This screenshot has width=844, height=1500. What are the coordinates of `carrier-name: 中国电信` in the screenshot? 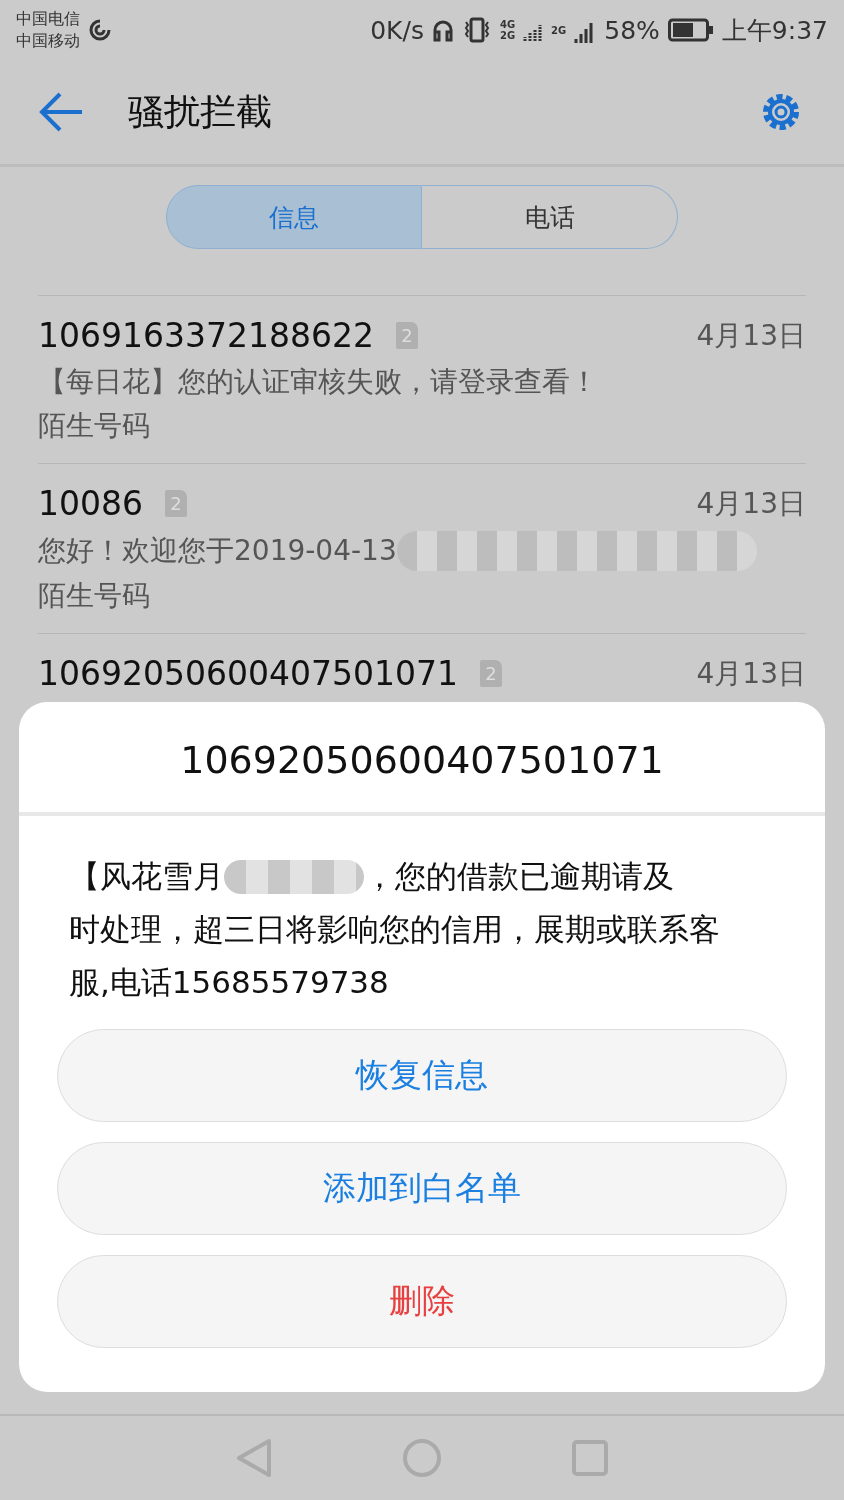 It's located at (48, 19).